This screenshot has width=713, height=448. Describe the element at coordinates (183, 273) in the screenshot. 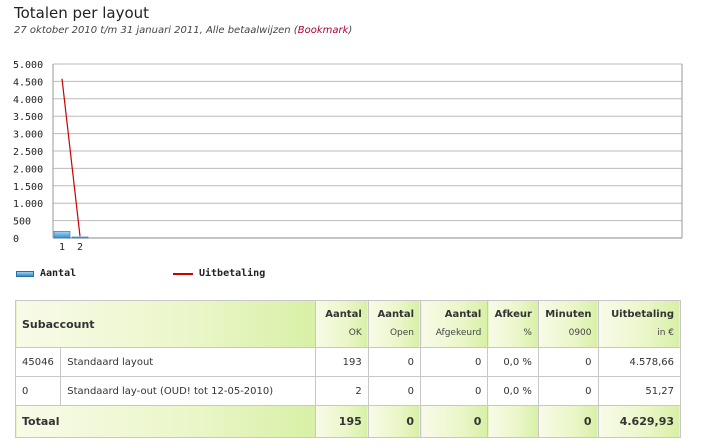

I see `line-swatch-icon` at that location.